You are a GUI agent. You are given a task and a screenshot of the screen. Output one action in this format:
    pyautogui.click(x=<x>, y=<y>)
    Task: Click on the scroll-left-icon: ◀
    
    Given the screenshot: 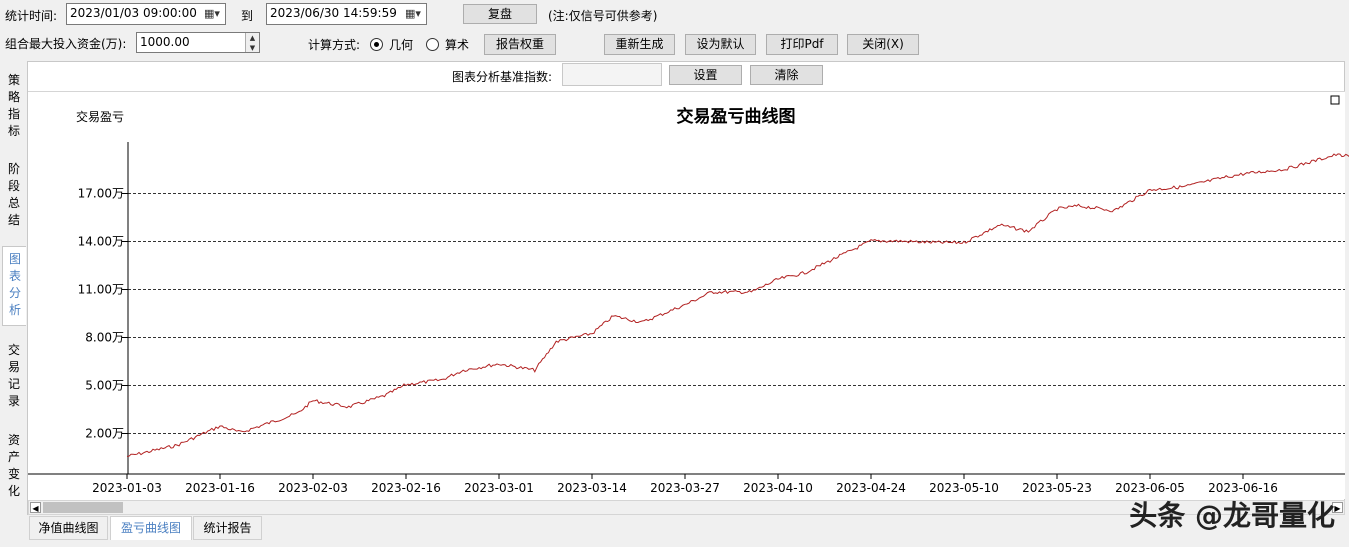 What is the action you would take?
    pyautogui.click(x=35, y=507)
    